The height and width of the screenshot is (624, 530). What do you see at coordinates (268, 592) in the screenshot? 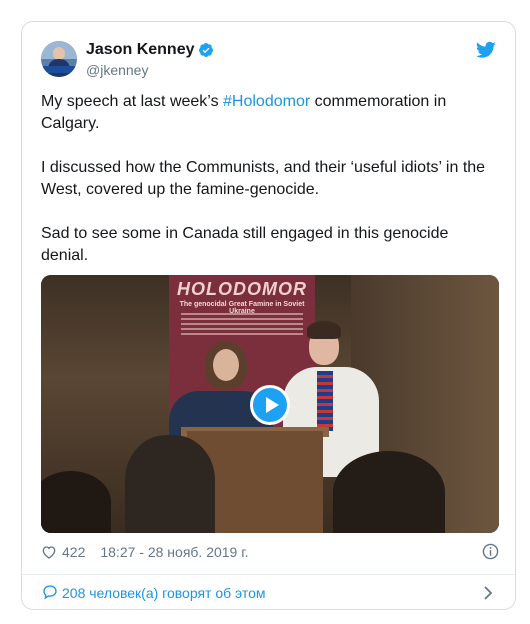
I see `conversation-footer: 208 человек(а) говорят об этом` at bounding box center [268, 592].